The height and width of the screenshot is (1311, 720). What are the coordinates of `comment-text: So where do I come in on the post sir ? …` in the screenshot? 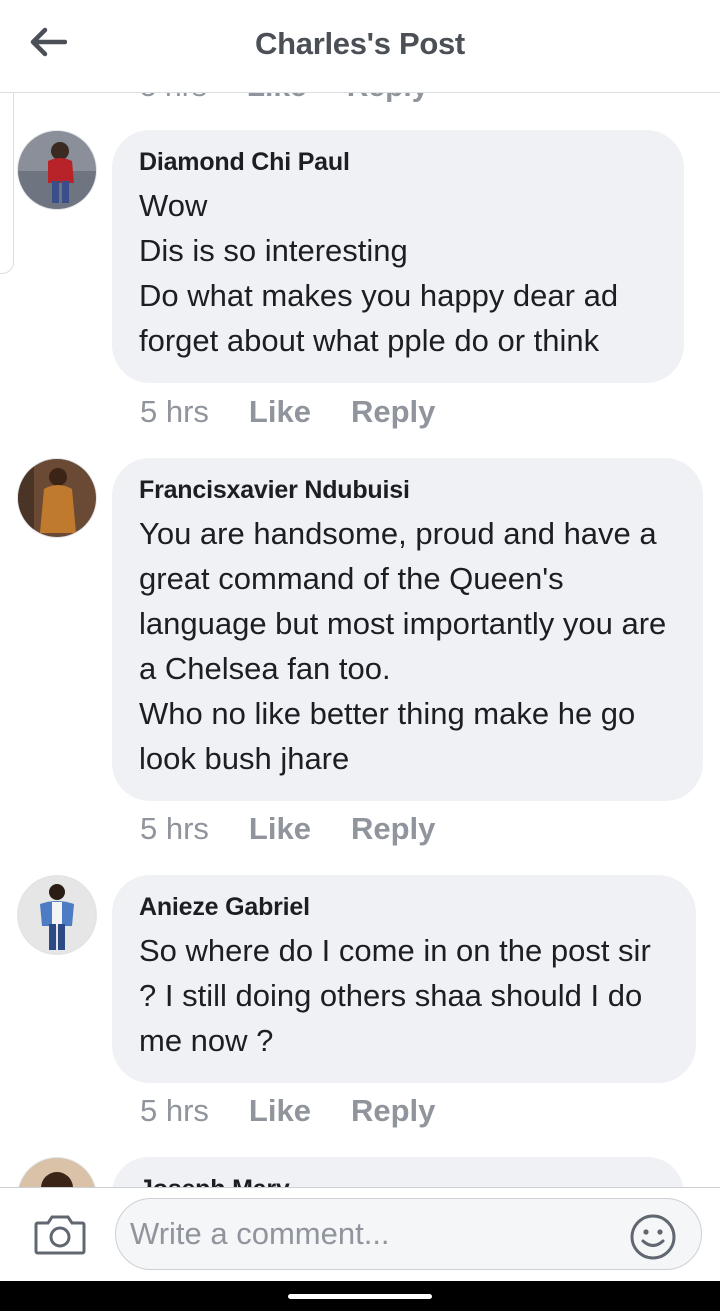 It's located at (395, 995).